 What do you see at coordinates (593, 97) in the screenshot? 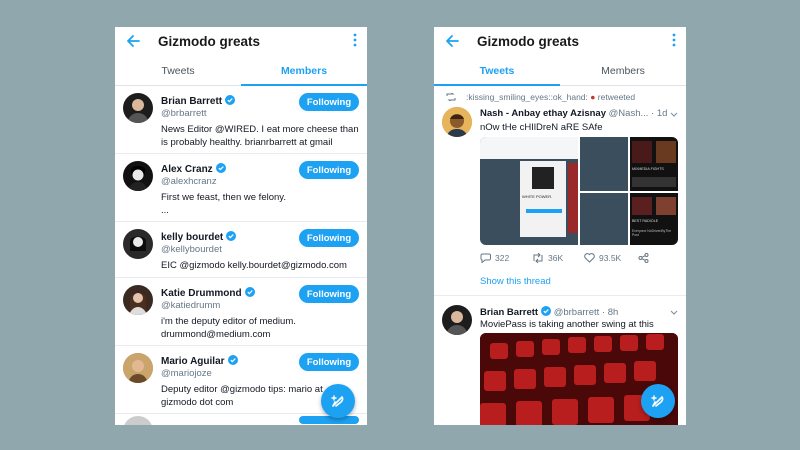
I see `balloon-emoji-icon: ●` at bounding box center [593, 97].